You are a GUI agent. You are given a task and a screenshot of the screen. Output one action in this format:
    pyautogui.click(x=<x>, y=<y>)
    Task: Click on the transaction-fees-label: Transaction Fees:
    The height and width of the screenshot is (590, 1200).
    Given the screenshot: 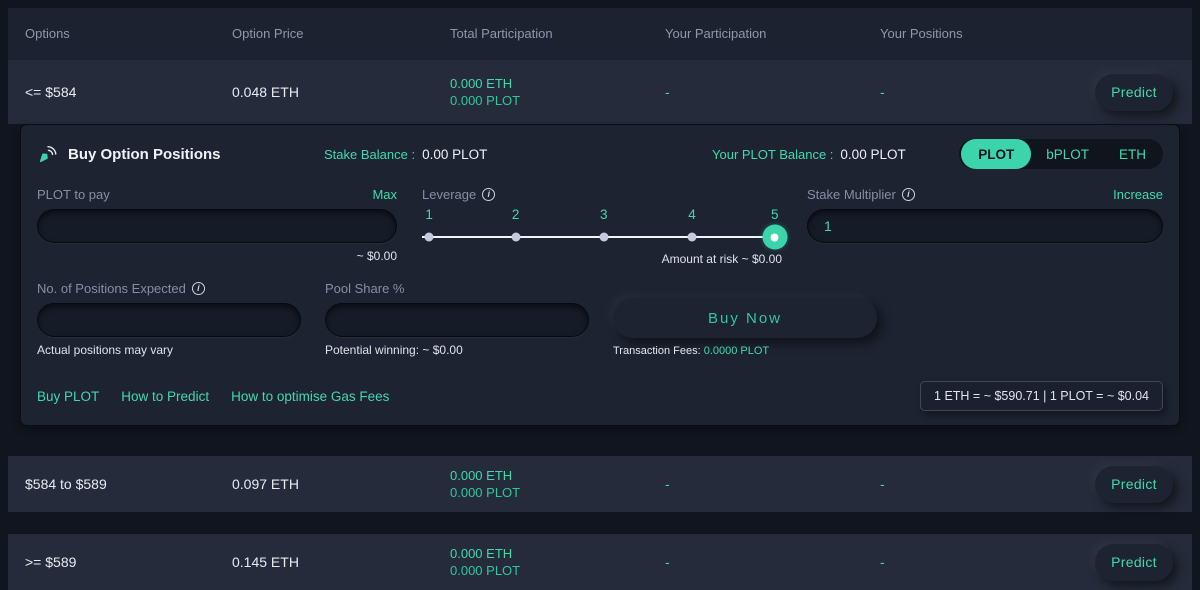 What is the action you would take?
    pyautogui.click(x=657, y=351)
    